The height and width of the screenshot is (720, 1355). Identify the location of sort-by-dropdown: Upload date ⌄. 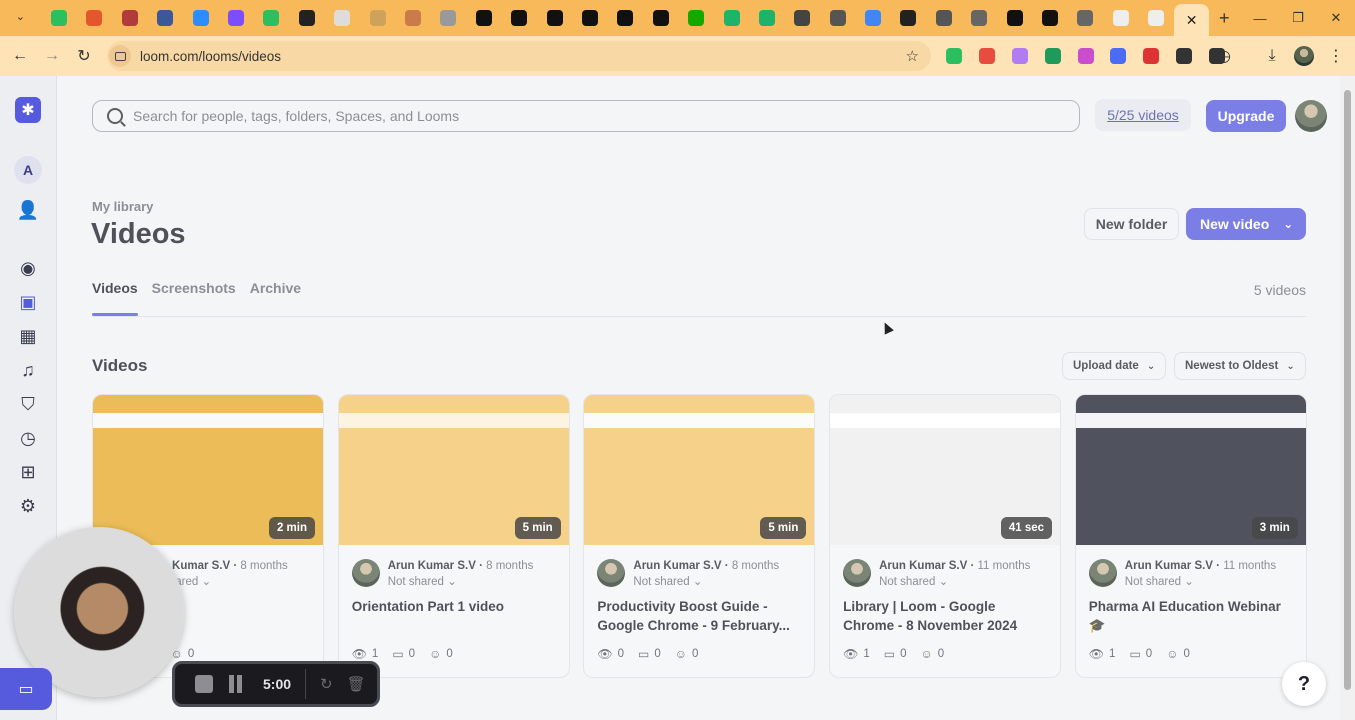
(1114, 366).